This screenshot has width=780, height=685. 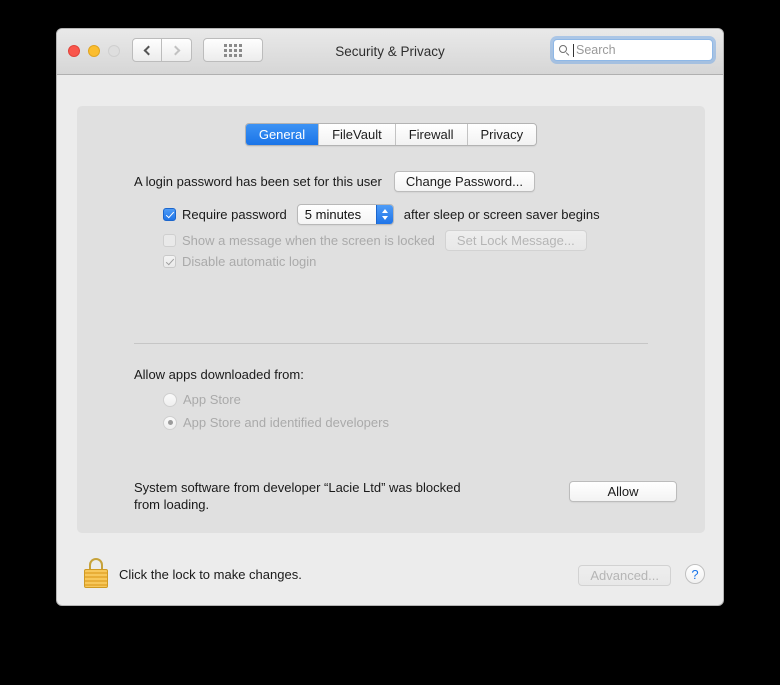 What do you see at coordinates (356, 134) in the screenshot?
I see `tab-filevault: FileVault` at bounding box center [356, 134].